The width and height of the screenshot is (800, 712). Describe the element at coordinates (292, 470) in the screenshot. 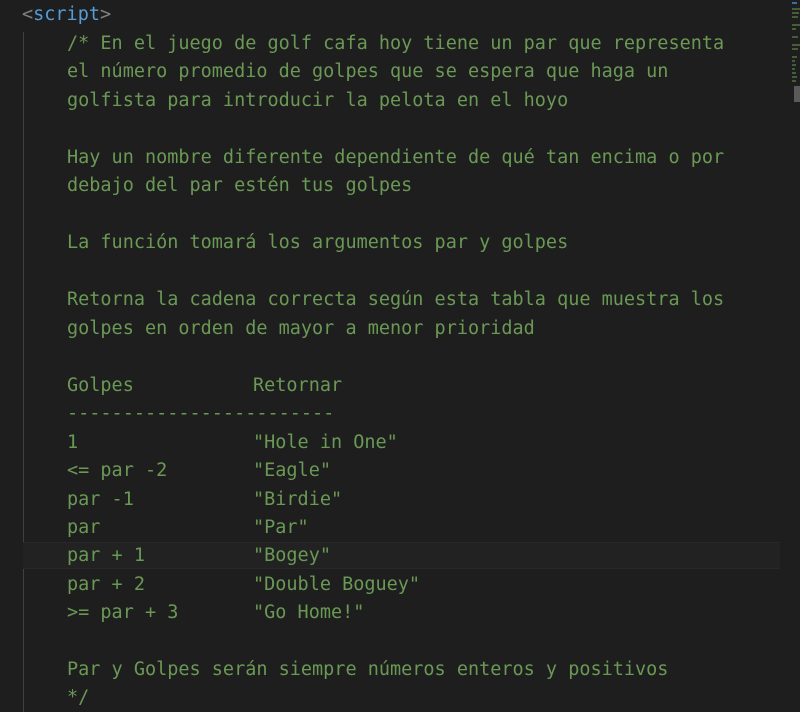

I see `table-cell-retornar: "Eagle"` at that location.